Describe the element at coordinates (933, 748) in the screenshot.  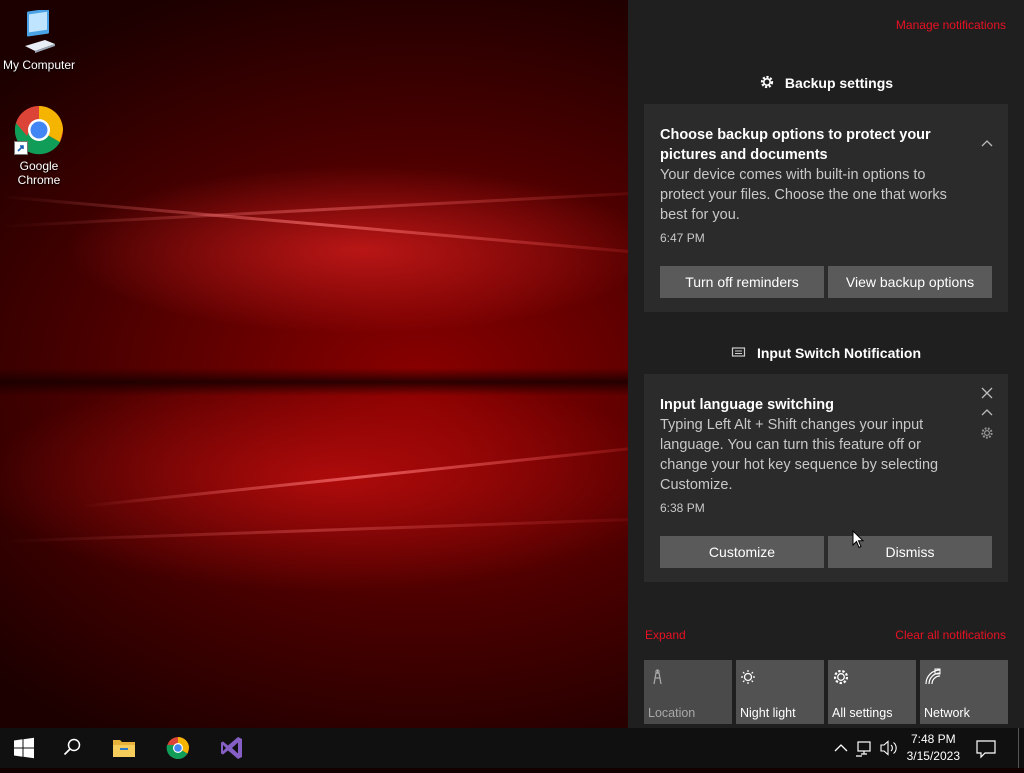
I see `taskbar-clock: 7:48 PM 3/15/2023` at that location.